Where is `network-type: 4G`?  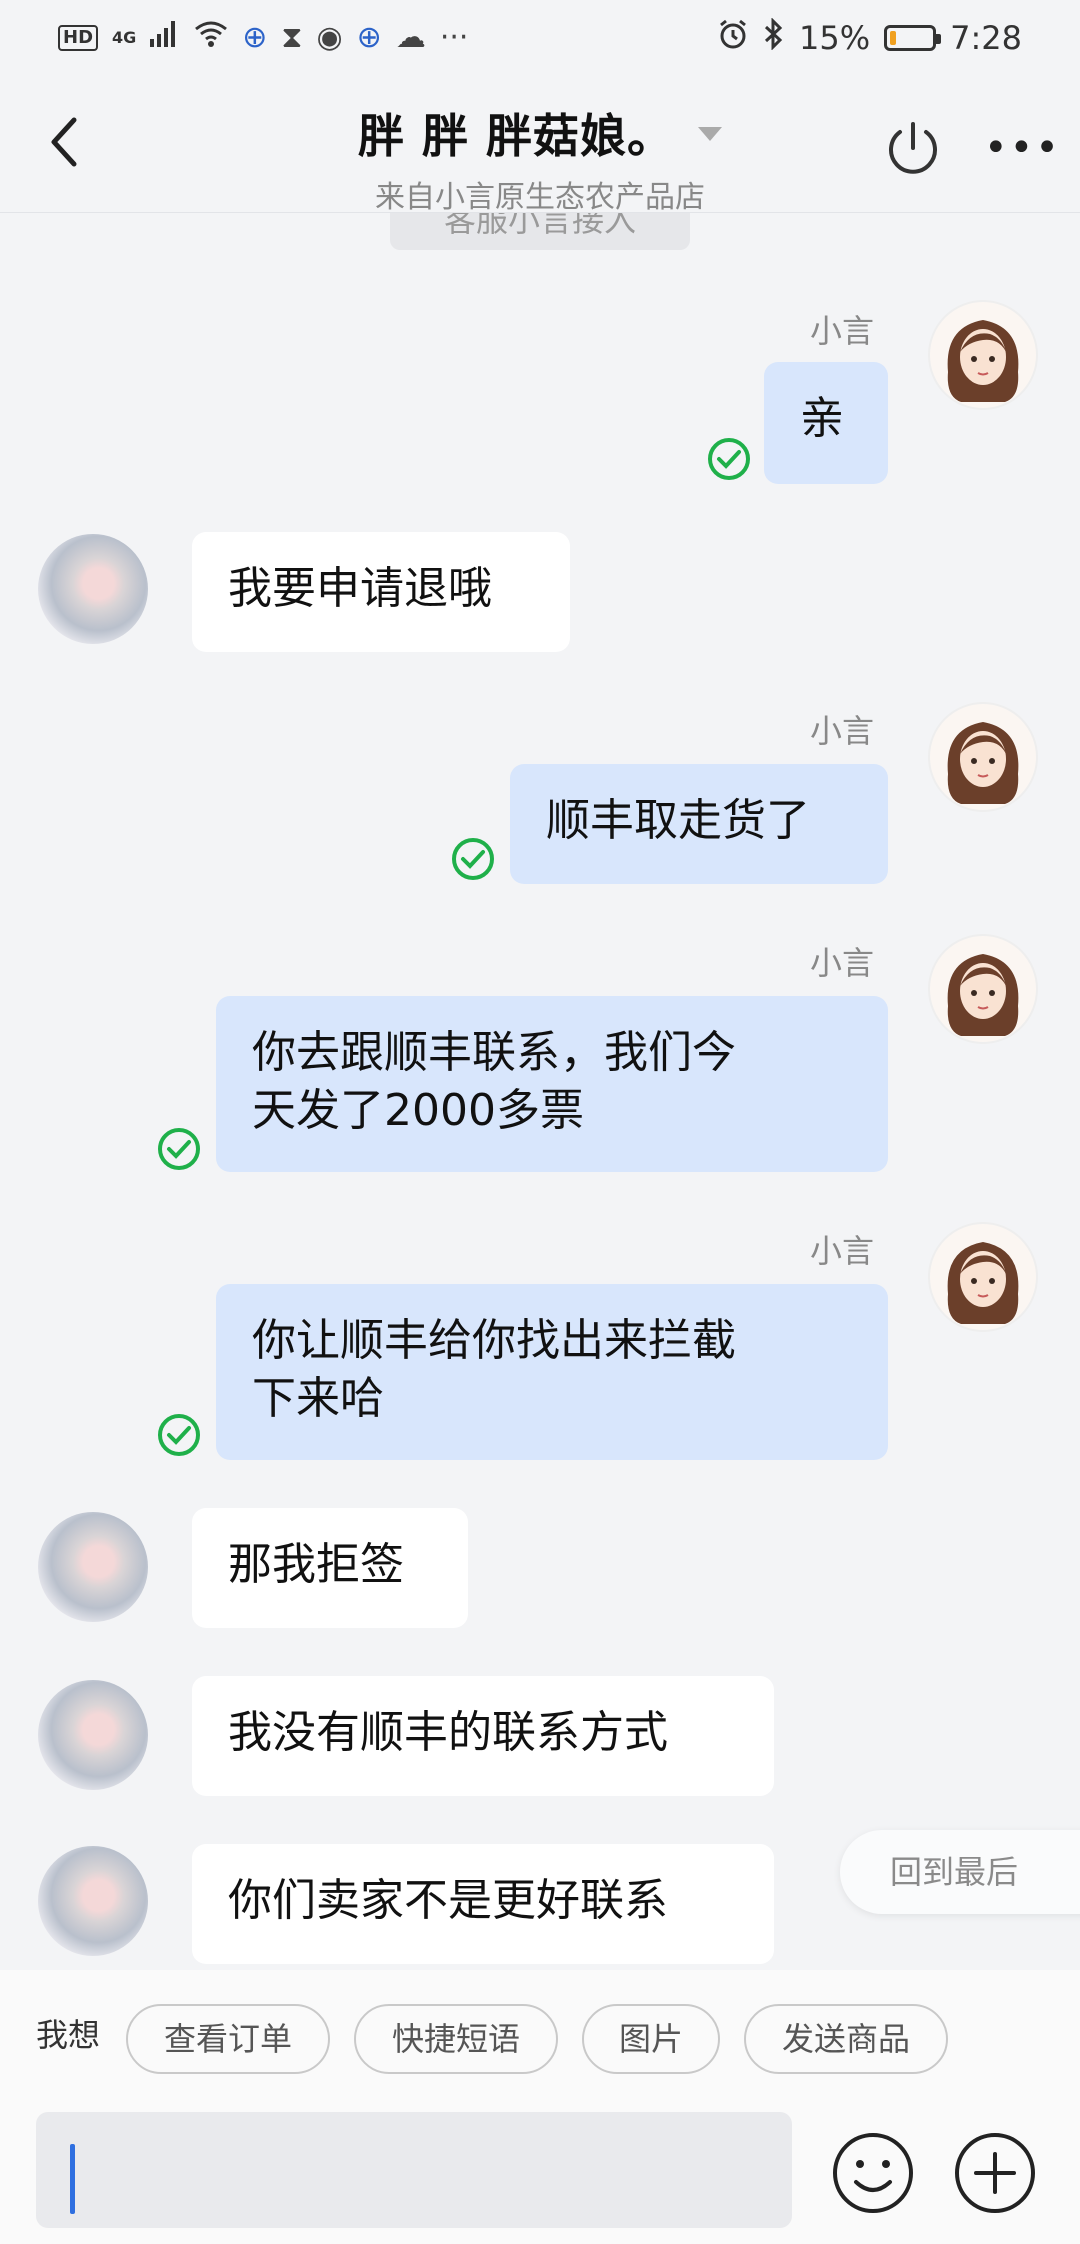
network-type: 4G is located at coordinates (124, 37).